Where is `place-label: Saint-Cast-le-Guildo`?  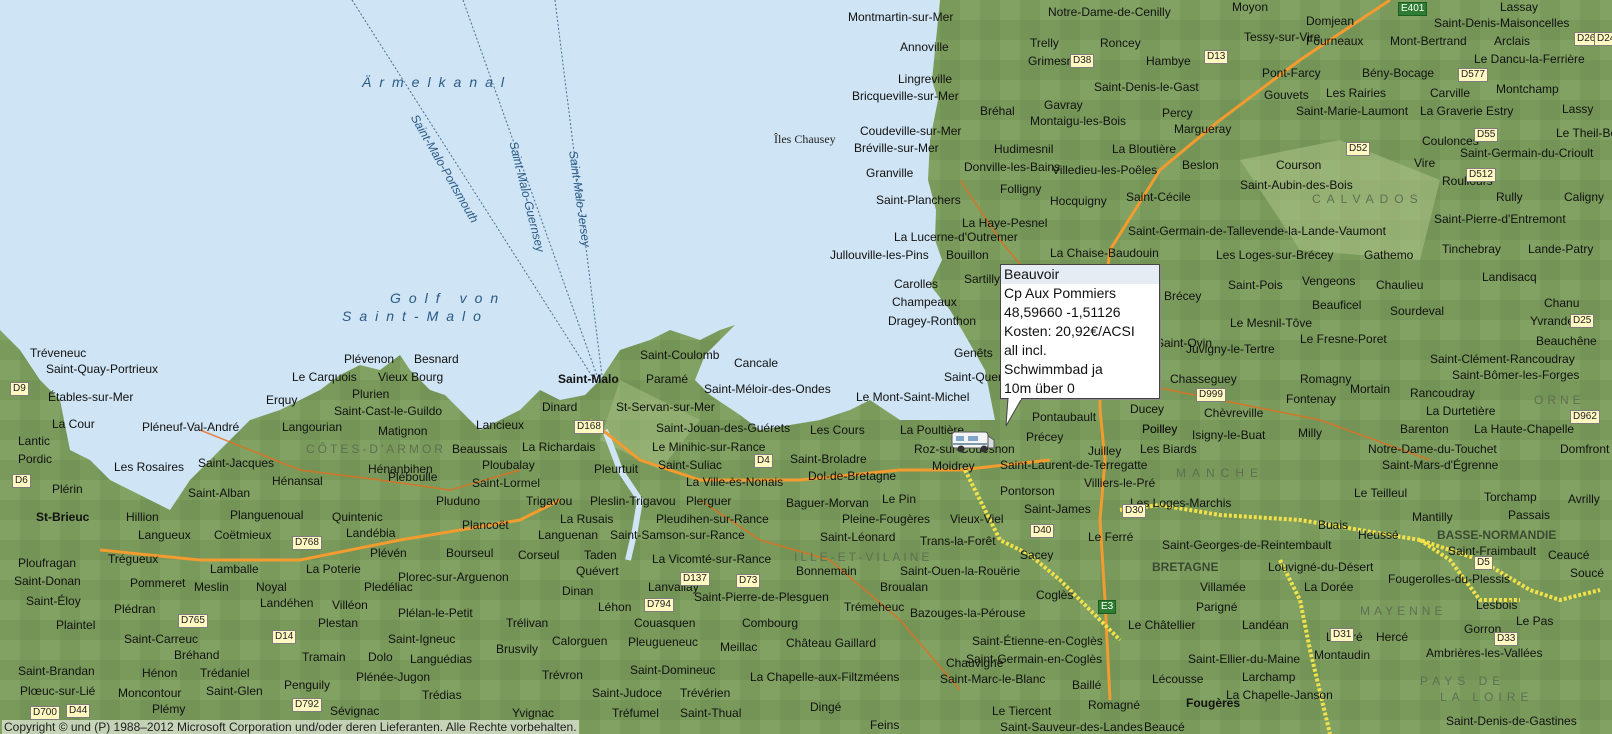
place-label: Saint-Cast-le-Guildo is located at coordinates (388, 411).